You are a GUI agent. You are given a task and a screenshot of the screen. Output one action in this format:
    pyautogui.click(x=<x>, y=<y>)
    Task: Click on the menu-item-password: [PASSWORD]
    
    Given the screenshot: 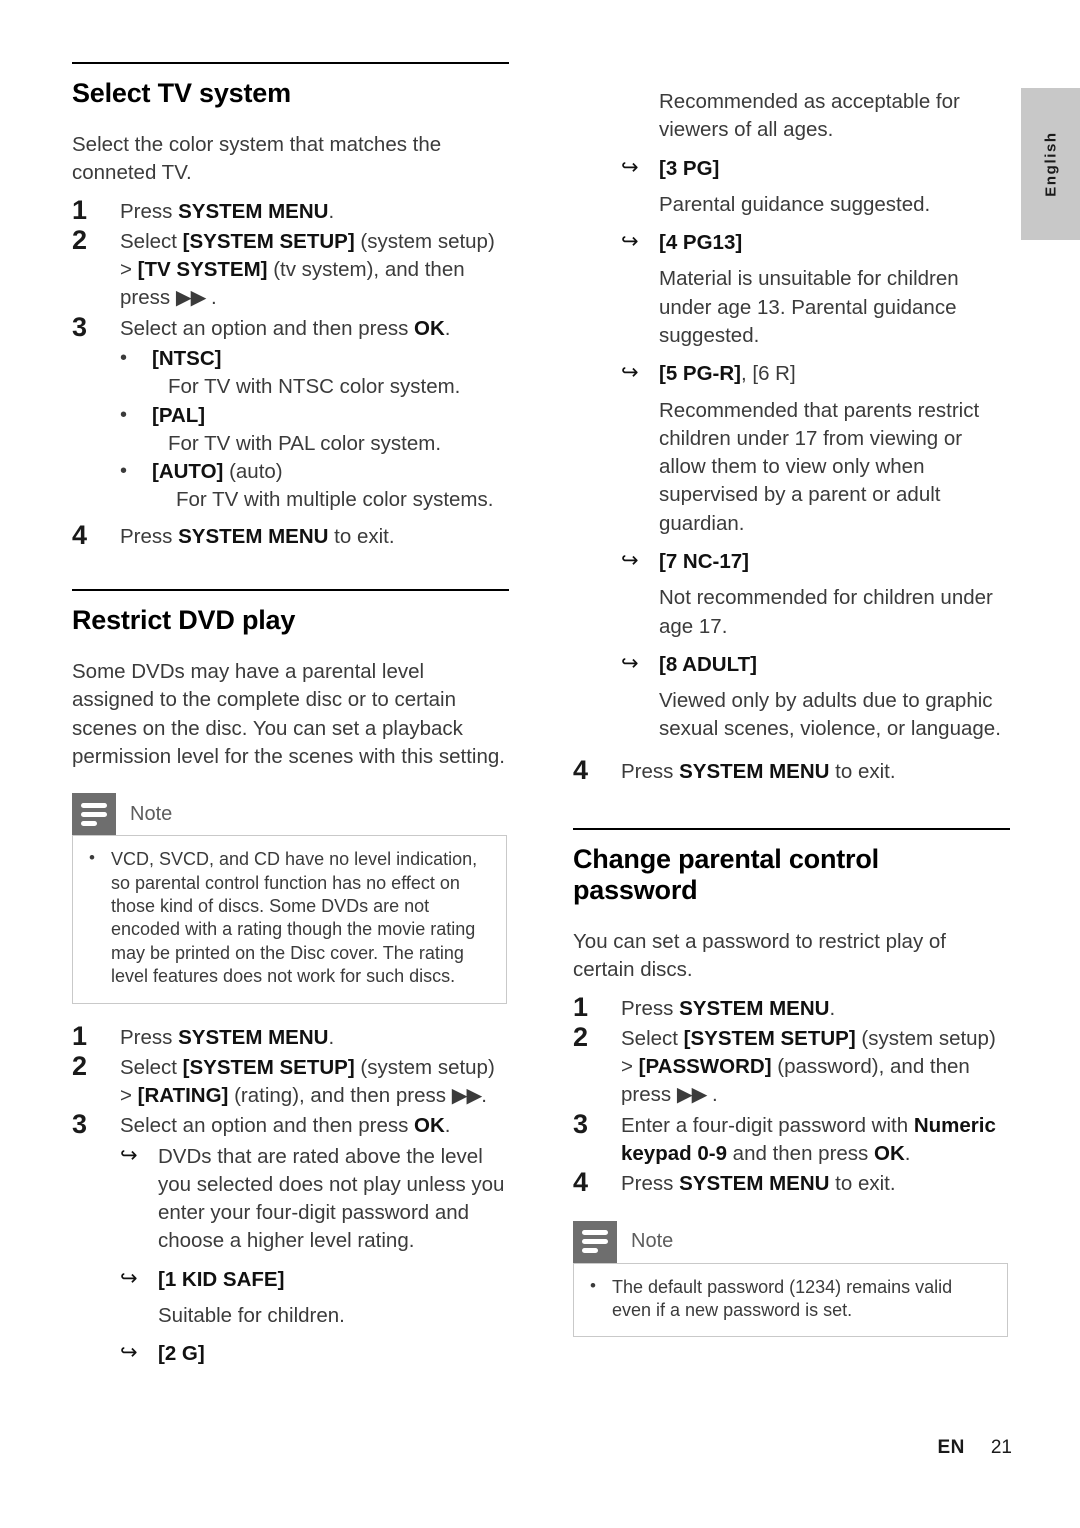 What is the action you would take?
    pyautogui.click(x=705, y=1067)
    